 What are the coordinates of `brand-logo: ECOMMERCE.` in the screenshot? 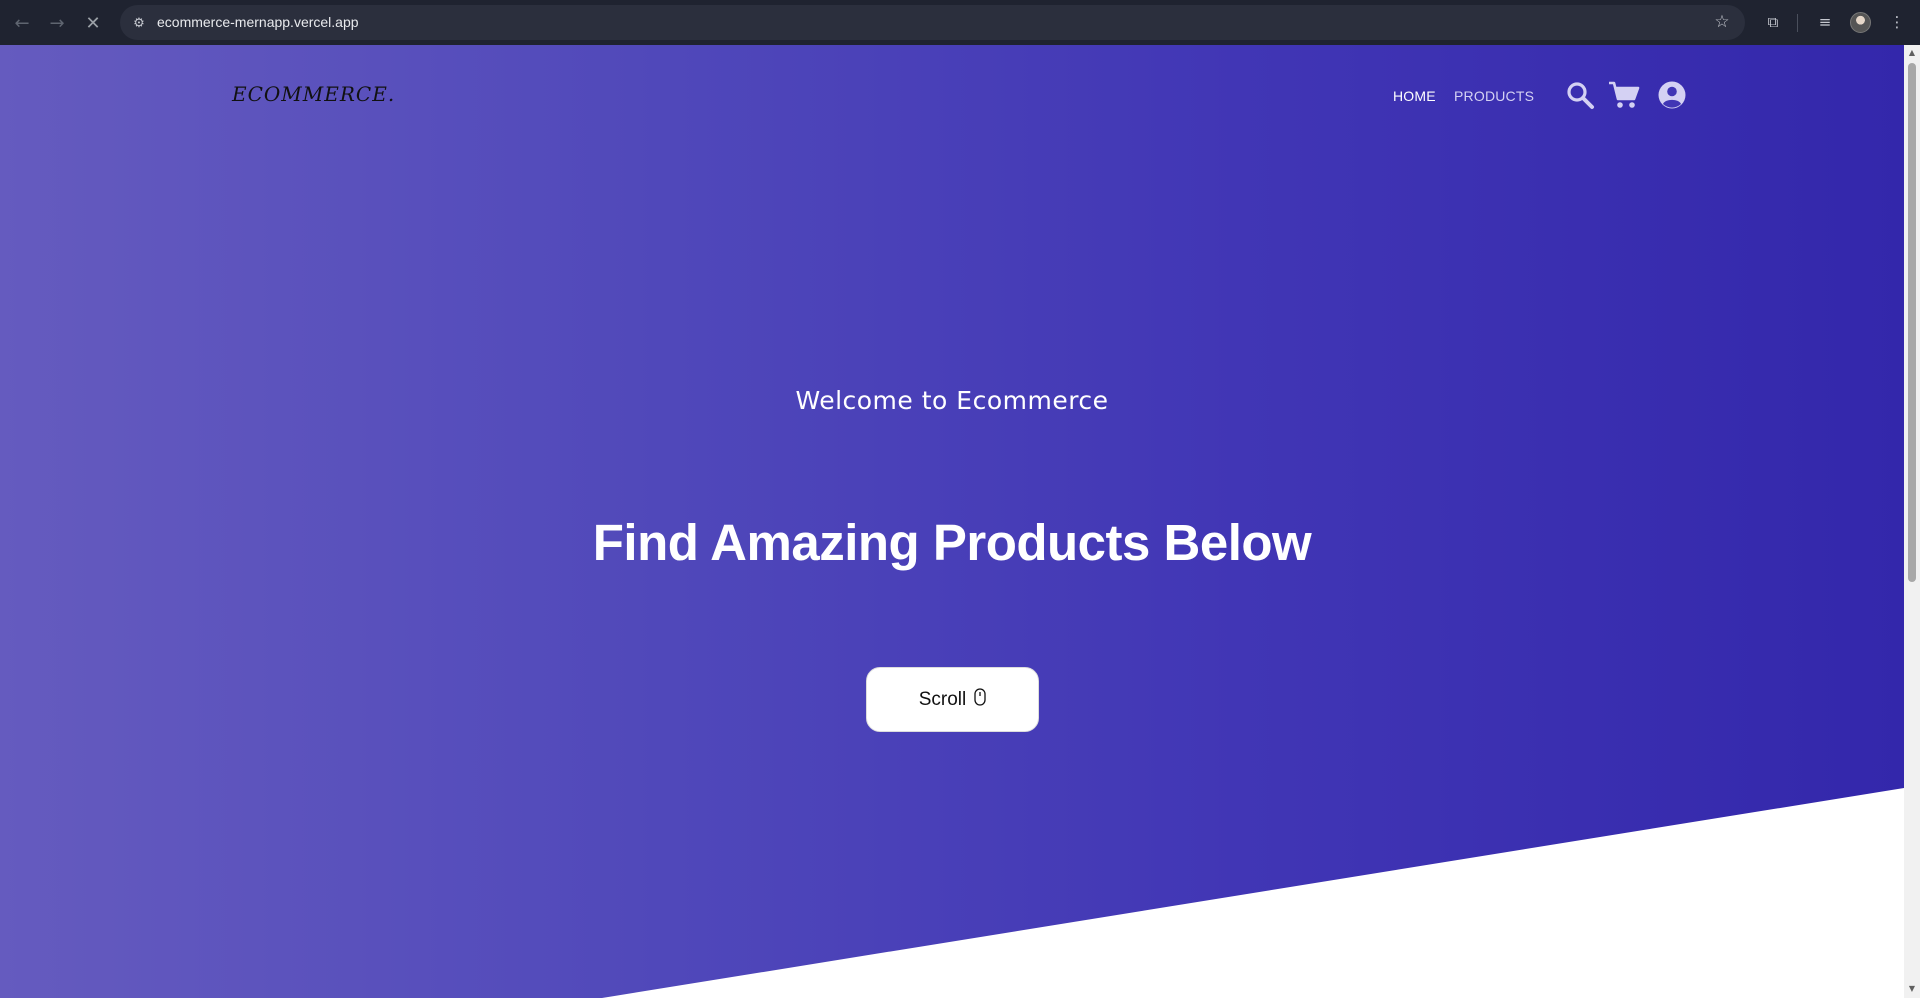 It's located at (313, 94).